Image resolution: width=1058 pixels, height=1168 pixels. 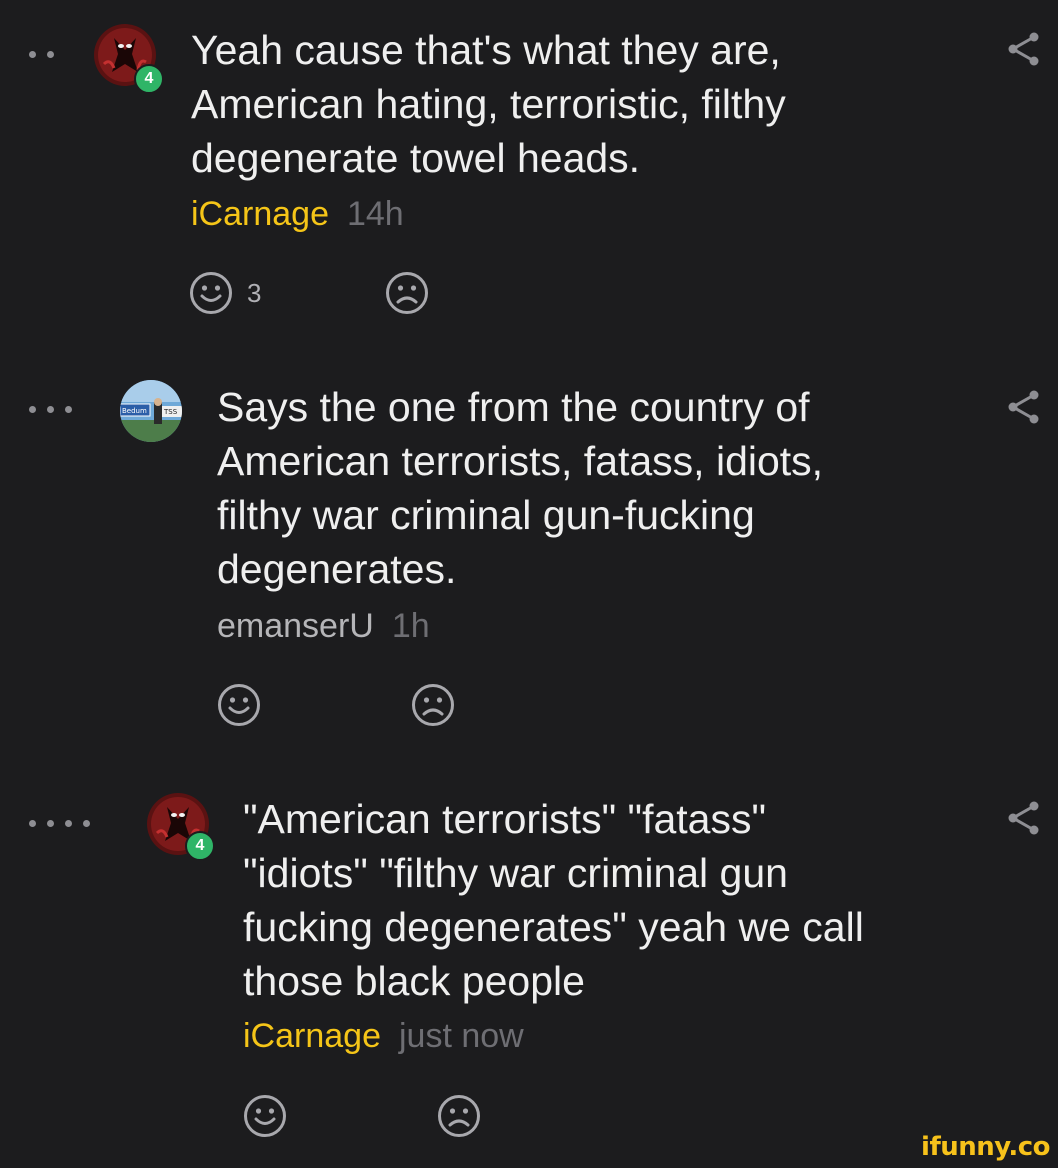 What do you see at coordinates (295, 626) in the screenshot?
I see `username-link: emanserU` at bounding box center [295, 626].